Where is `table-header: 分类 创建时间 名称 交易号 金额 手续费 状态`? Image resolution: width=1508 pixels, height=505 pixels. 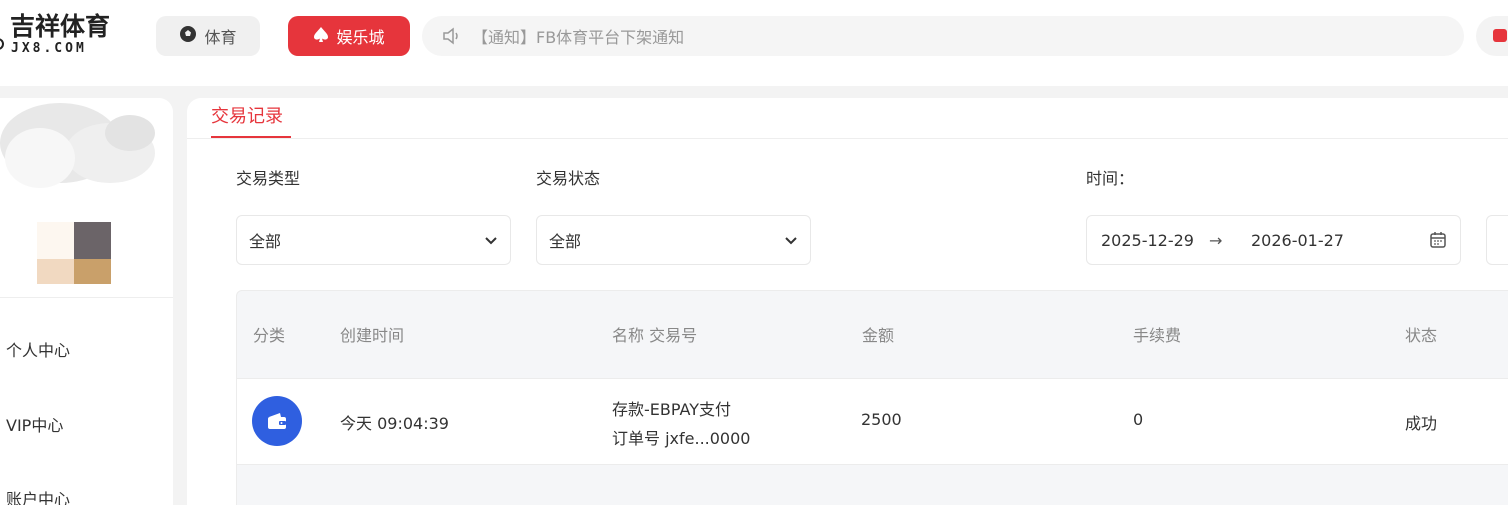 table-header: 分类 创建时间 名称 交易号 金额 手续费 状态 is located at coordinates (872, 334).